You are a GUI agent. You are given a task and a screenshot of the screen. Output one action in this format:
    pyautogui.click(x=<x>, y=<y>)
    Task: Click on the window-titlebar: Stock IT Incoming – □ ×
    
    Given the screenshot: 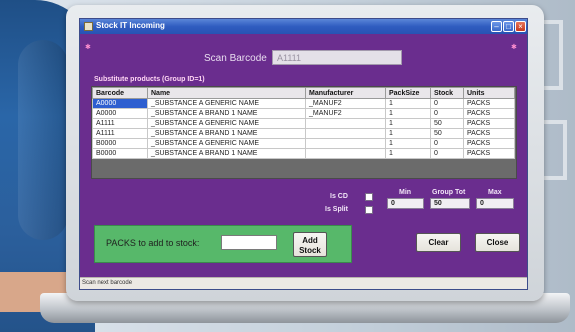 What is the action you would take?
    pyautogui.click(x=303, y=26)
    